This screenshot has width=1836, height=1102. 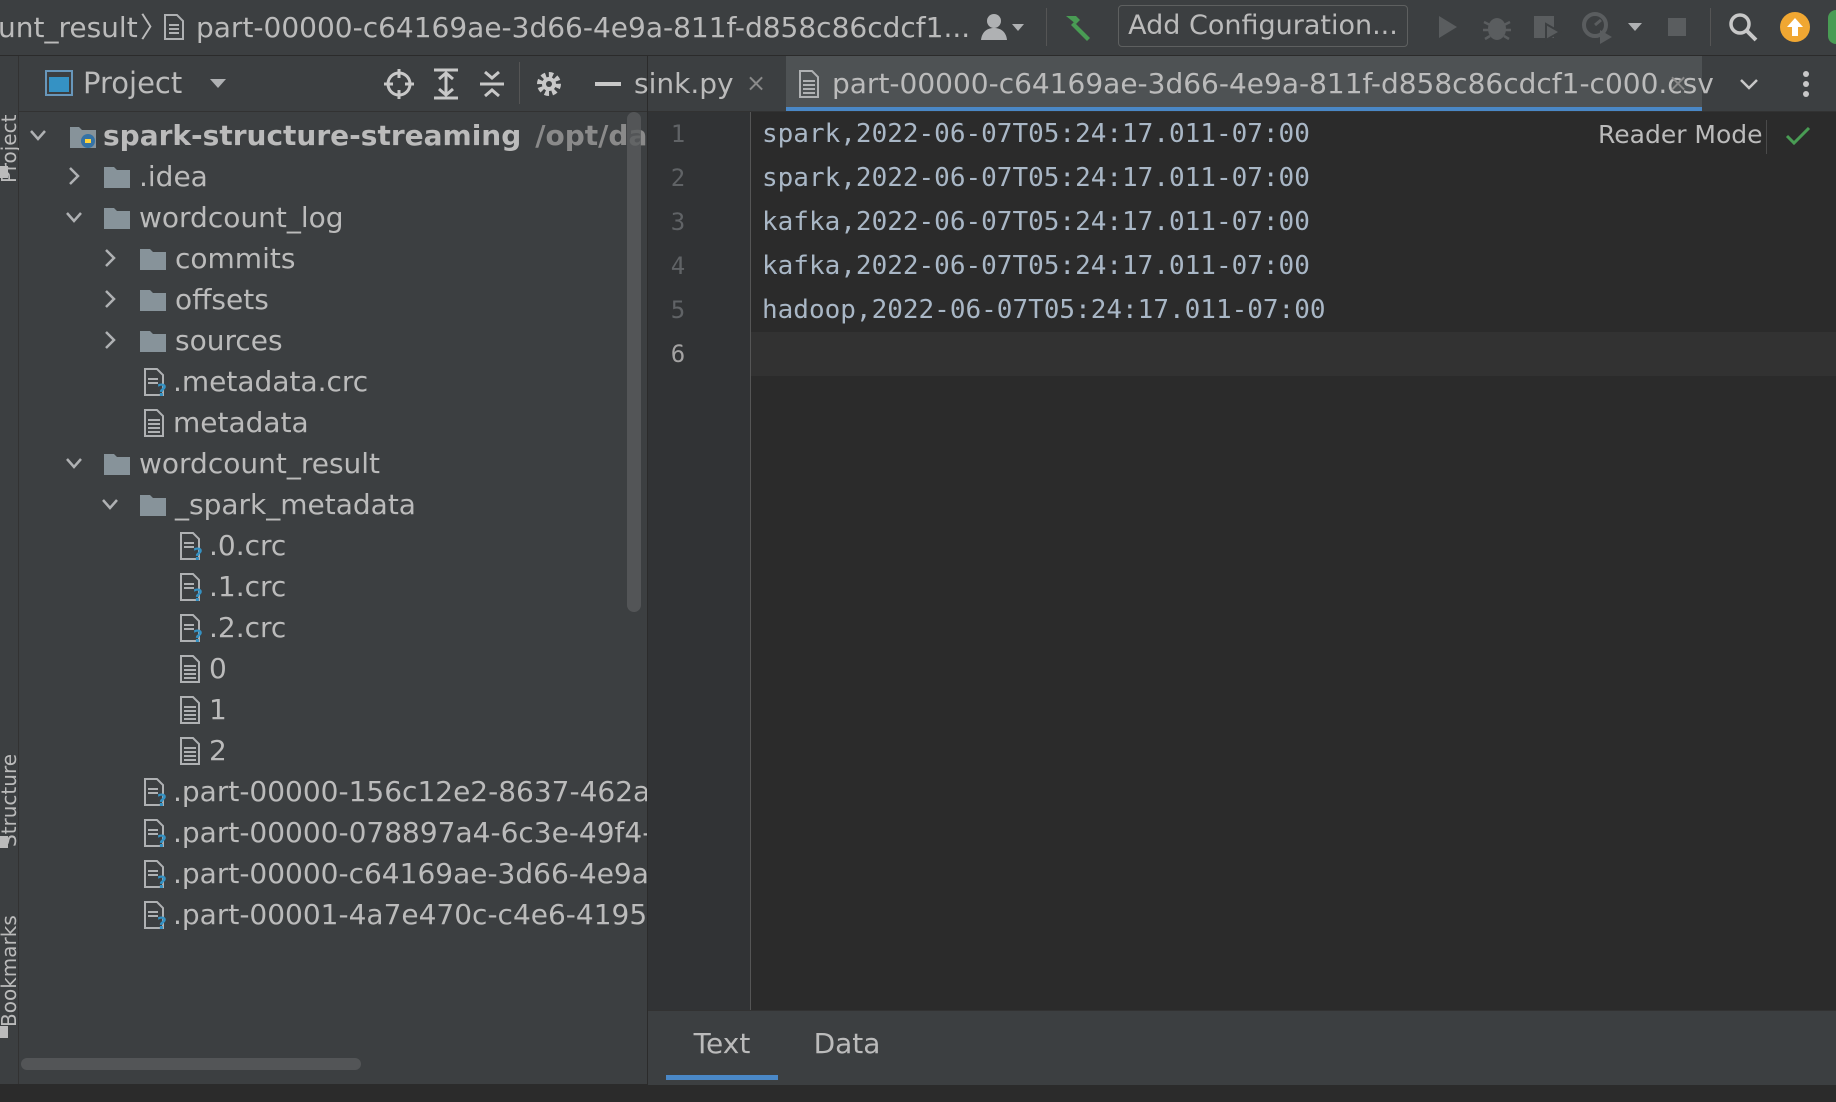 What do you see at coordinates (1004, 27) in the screenshot?
I see `user-icon` at bounding box center [1004, 27].